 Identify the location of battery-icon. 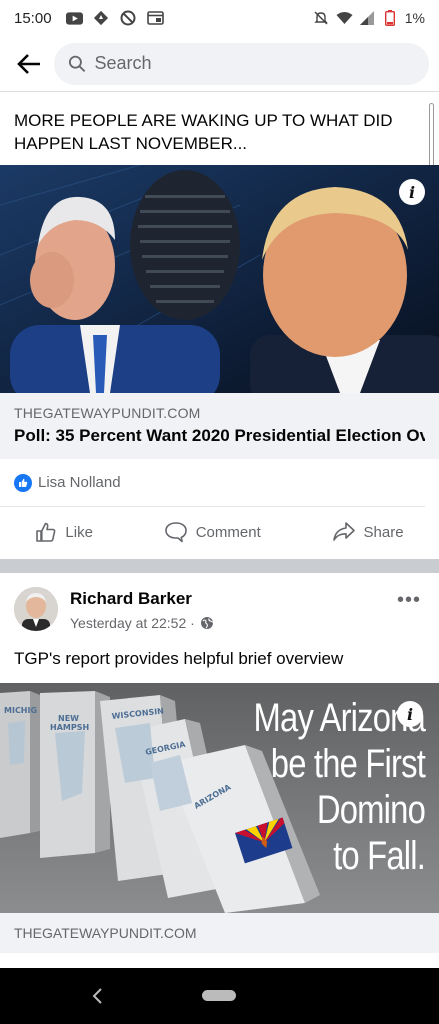
(390, 18).